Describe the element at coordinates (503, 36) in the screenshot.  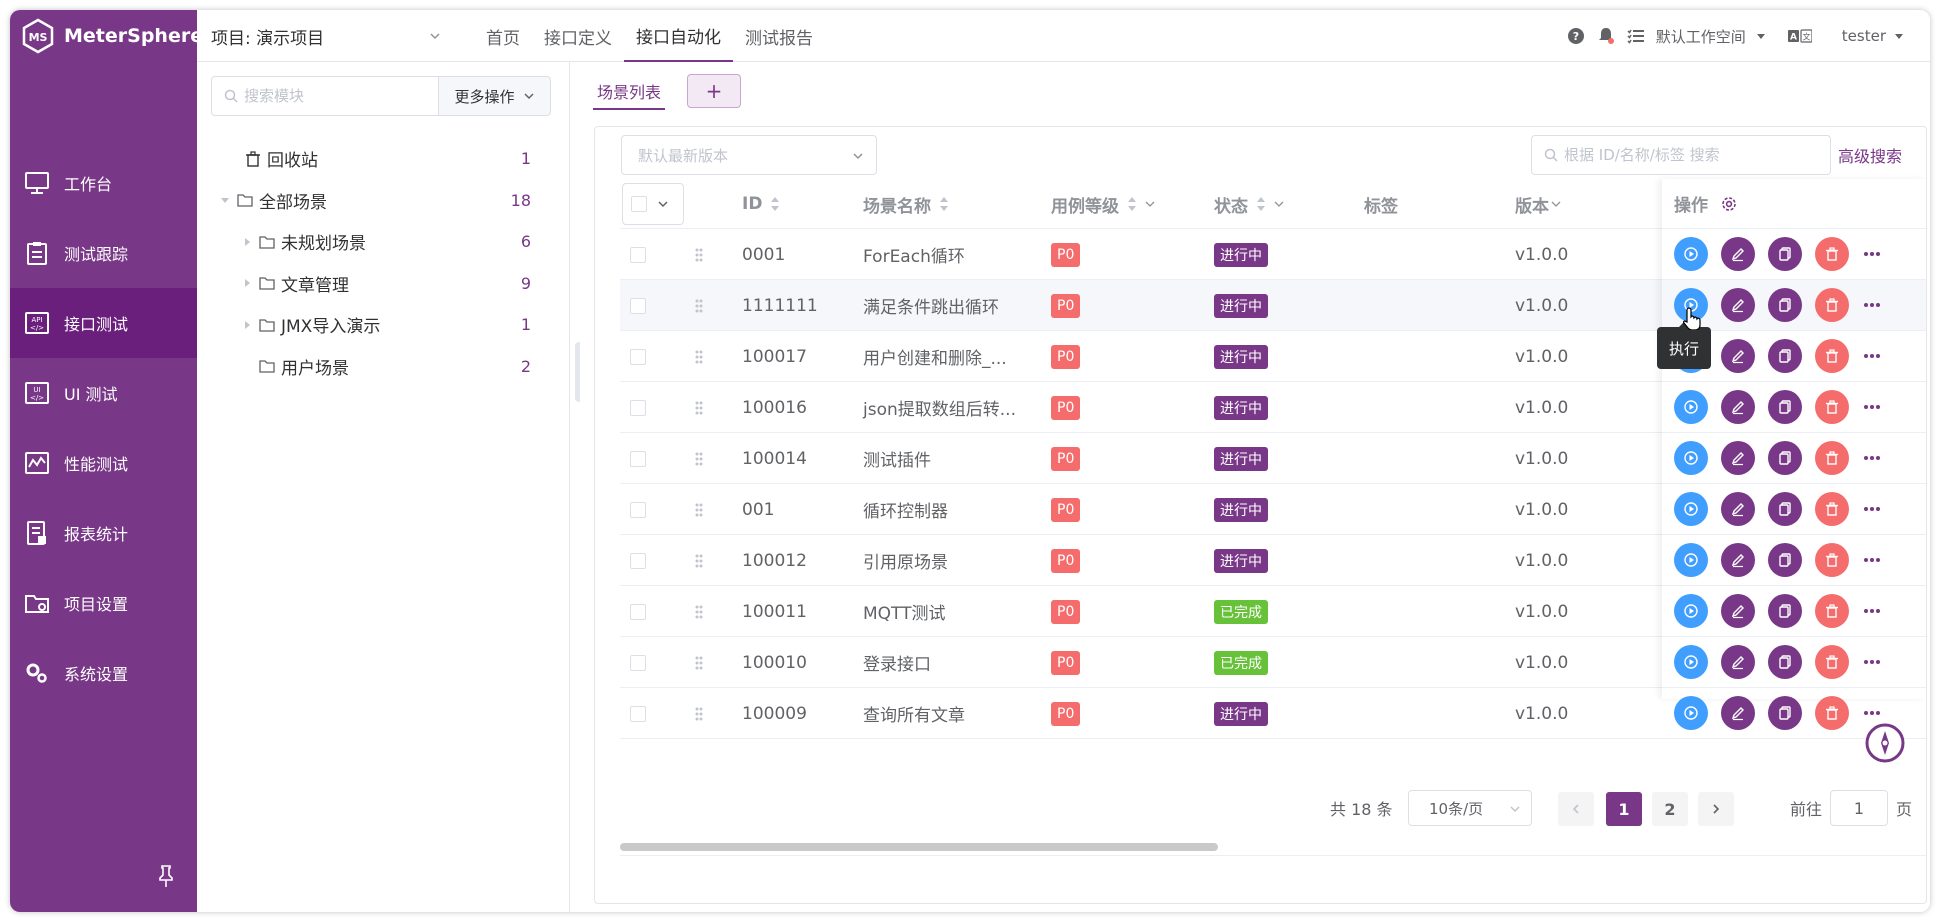
I see `nav-home: 首页` at that location.